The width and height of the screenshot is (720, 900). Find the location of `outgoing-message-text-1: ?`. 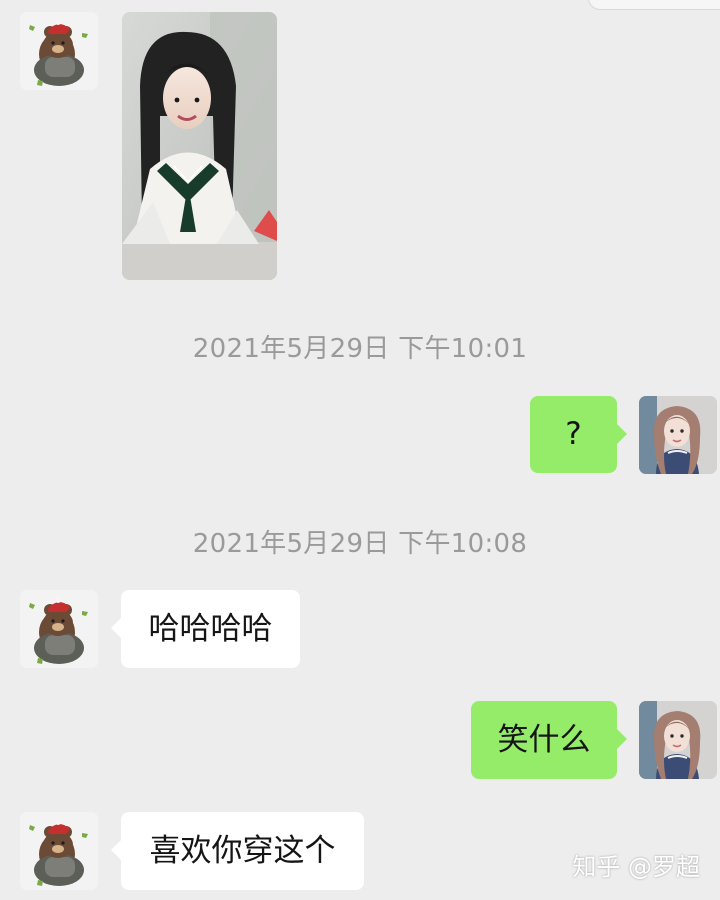

outgoing-message-text-1: ? is located at coordinates (573, 434).